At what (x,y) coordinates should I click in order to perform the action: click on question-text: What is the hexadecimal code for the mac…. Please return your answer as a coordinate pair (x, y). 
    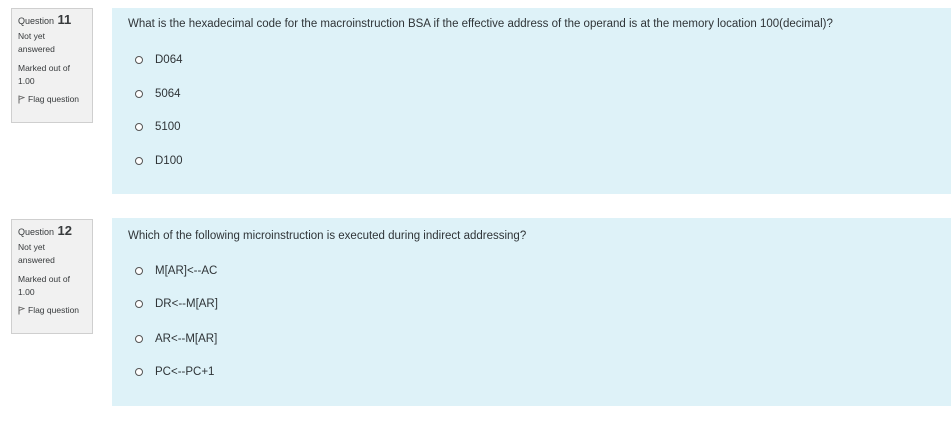
    Looking at the image, I should click on (480, 24).